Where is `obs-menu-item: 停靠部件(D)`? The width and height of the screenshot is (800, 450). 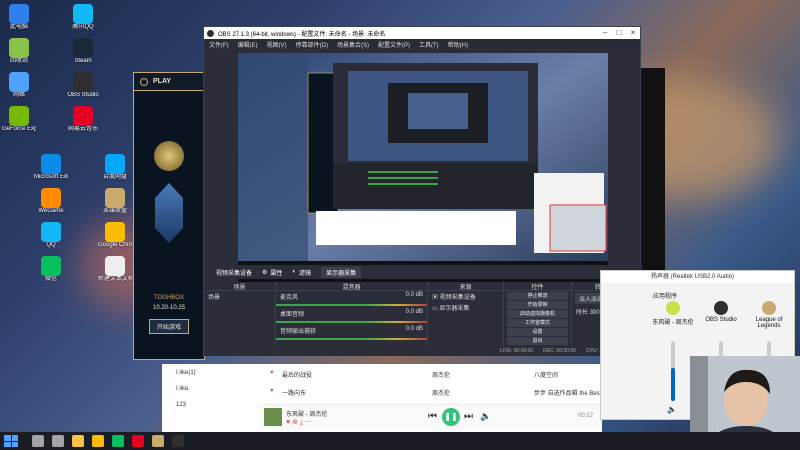
obs-menu-item: 停靠部件(D) is located at coordinates (312, 44).